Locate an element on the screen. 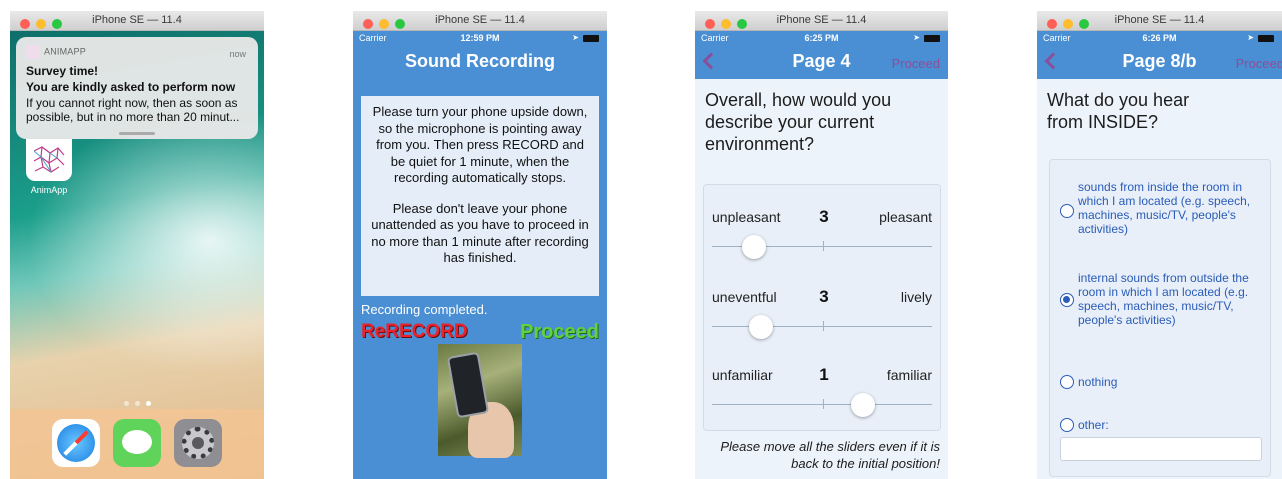 This screenshot has width=1282, height=479. radio-option-label: other: is located at coordinates (1093, 425).